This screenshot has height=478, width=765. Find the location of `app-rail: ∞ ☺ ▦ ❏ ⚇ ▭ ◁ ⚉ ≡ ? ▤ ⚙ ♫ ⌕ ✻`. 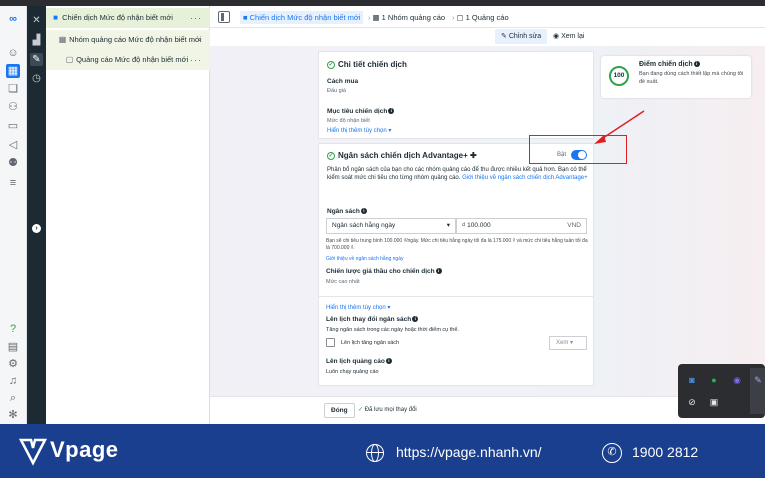

app-rail: ∞ ☺ ▦ ❏ ⚇ ▭ ◁ ⚉ ≡ ? ▤ ⚙ ♫ ⌕ ✻ is located at coordinates (13, 215).